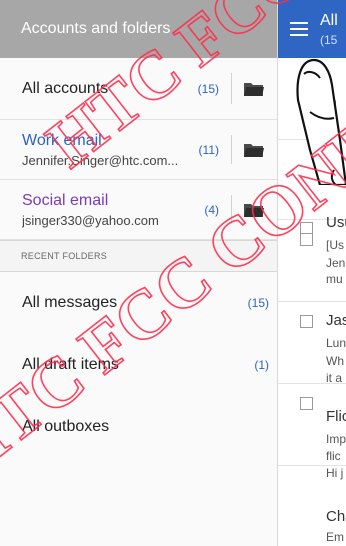  Describe the element at coordinates (65, 88) in the screenshot. I see `account-name: All accounts` at that location.